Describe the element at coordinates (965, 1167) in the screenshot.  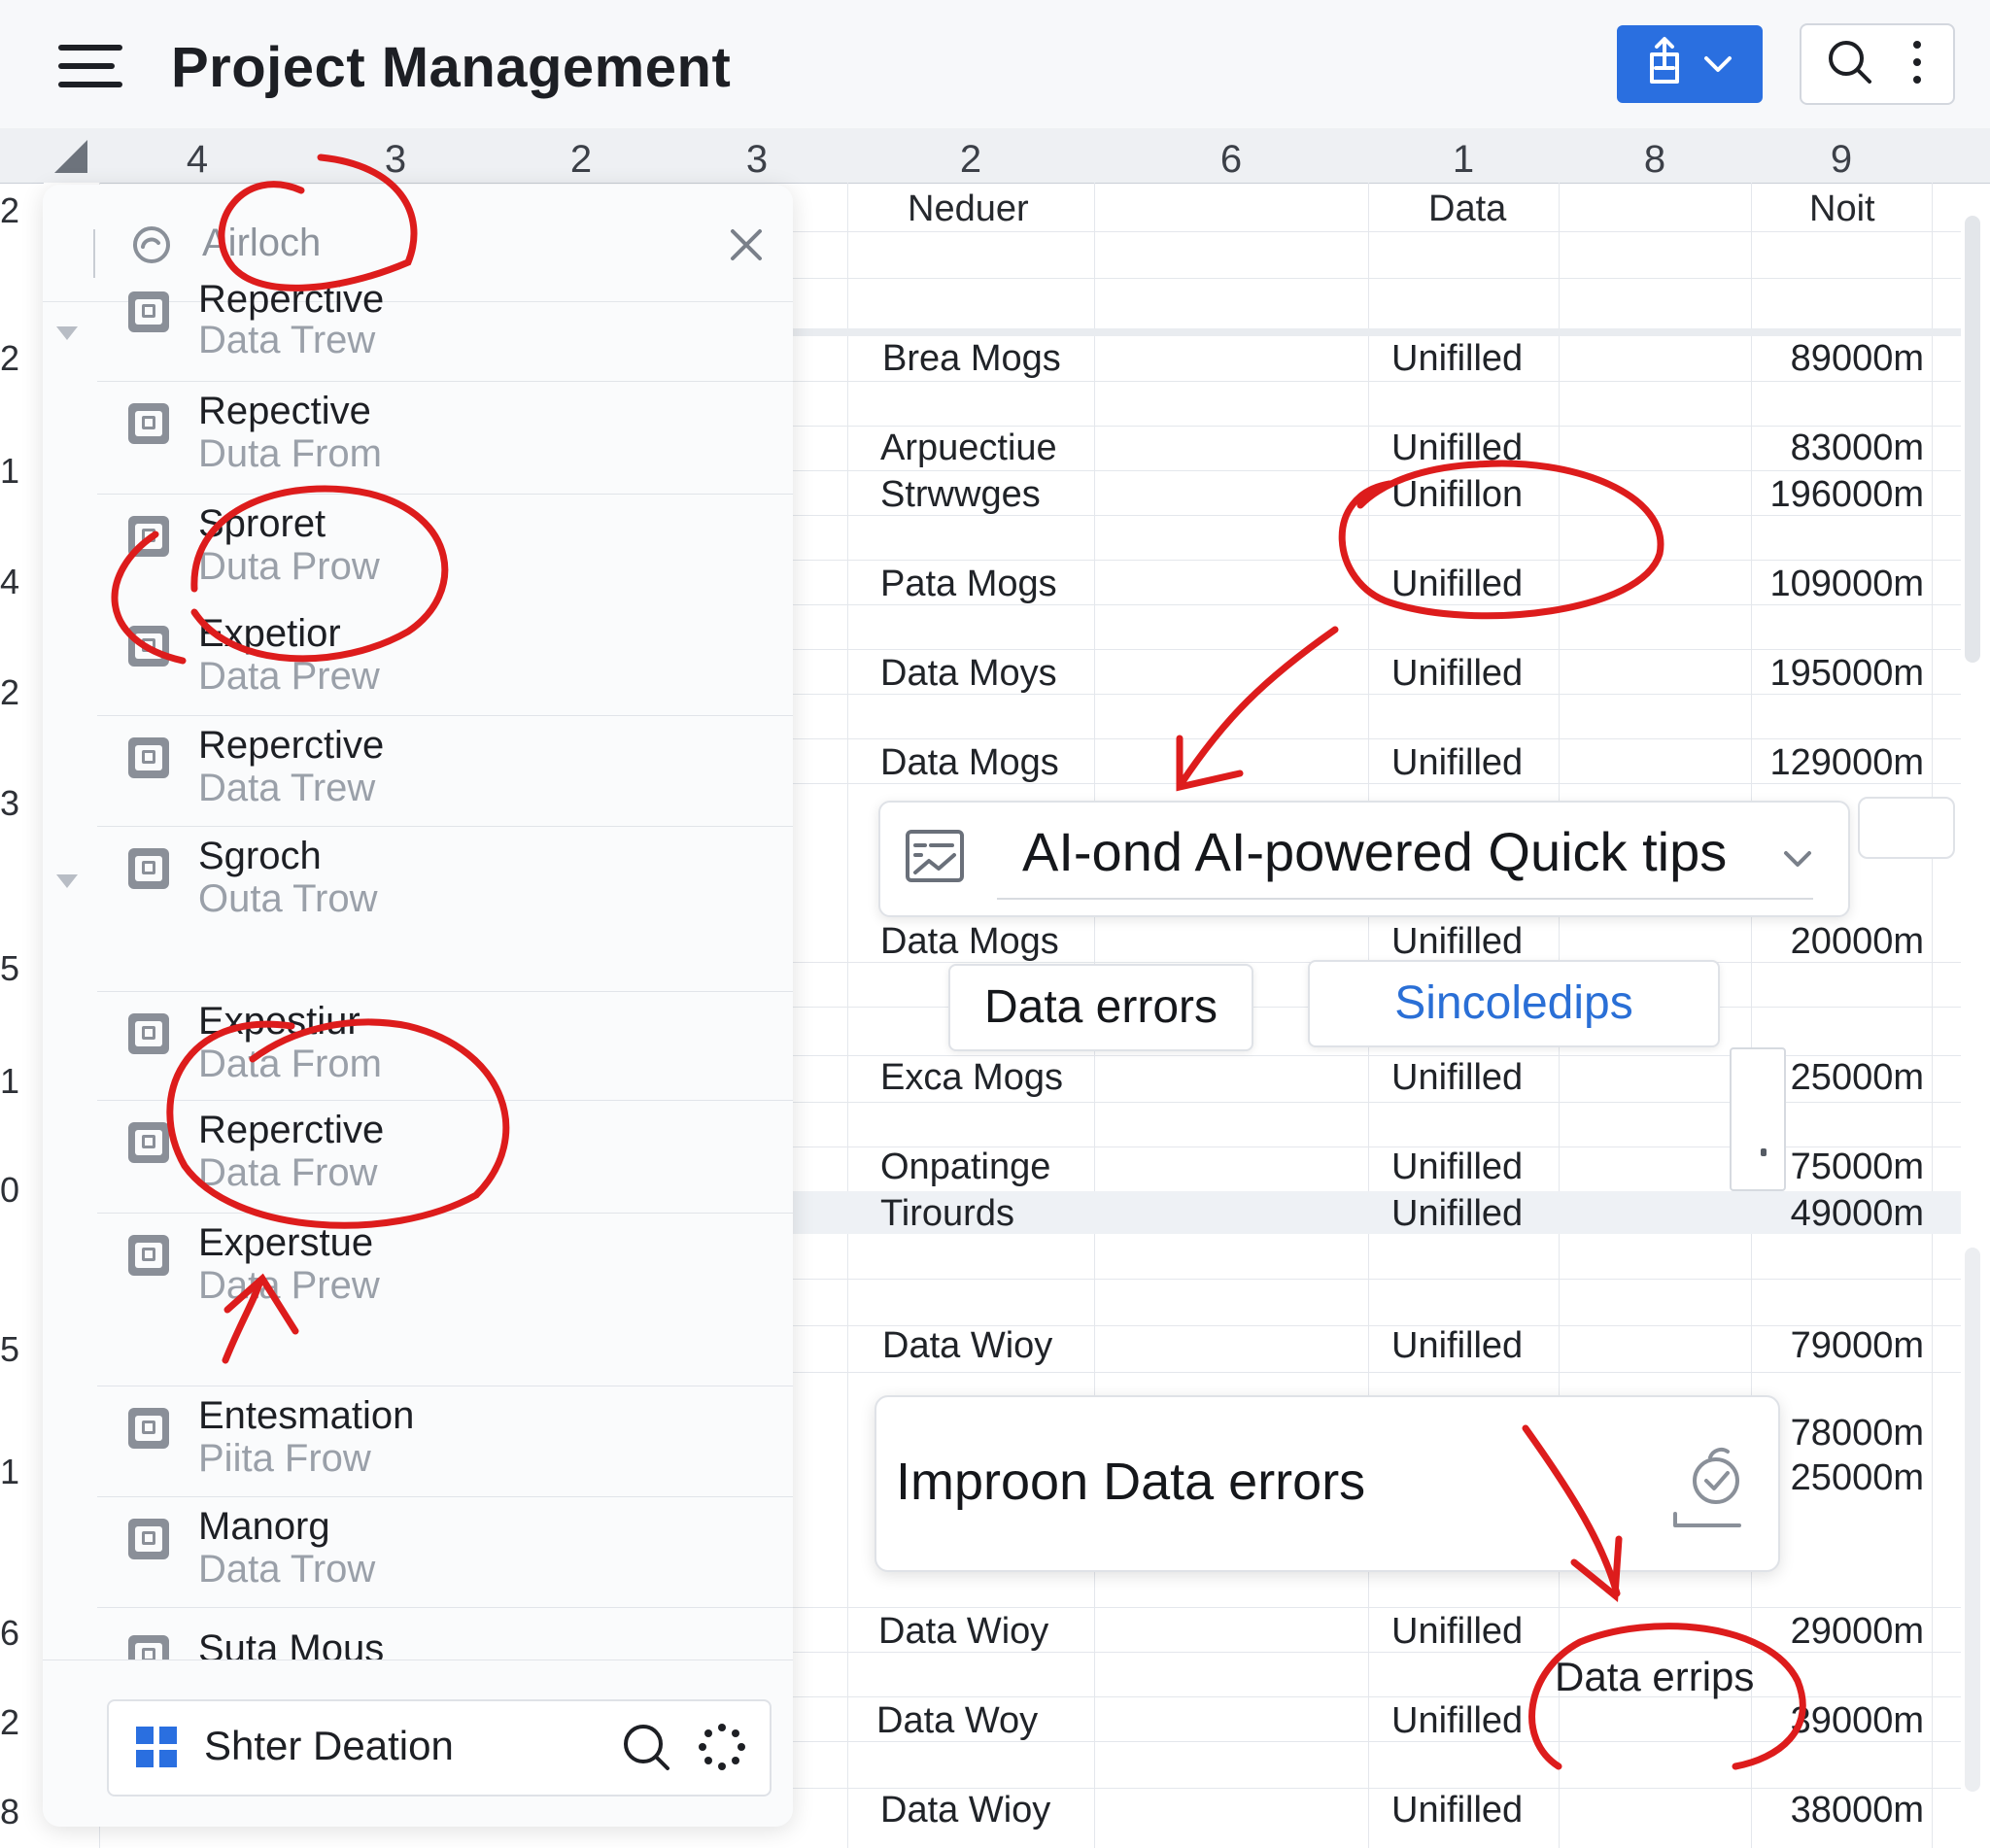
I see `cell-name: Onpatinge` at that location.